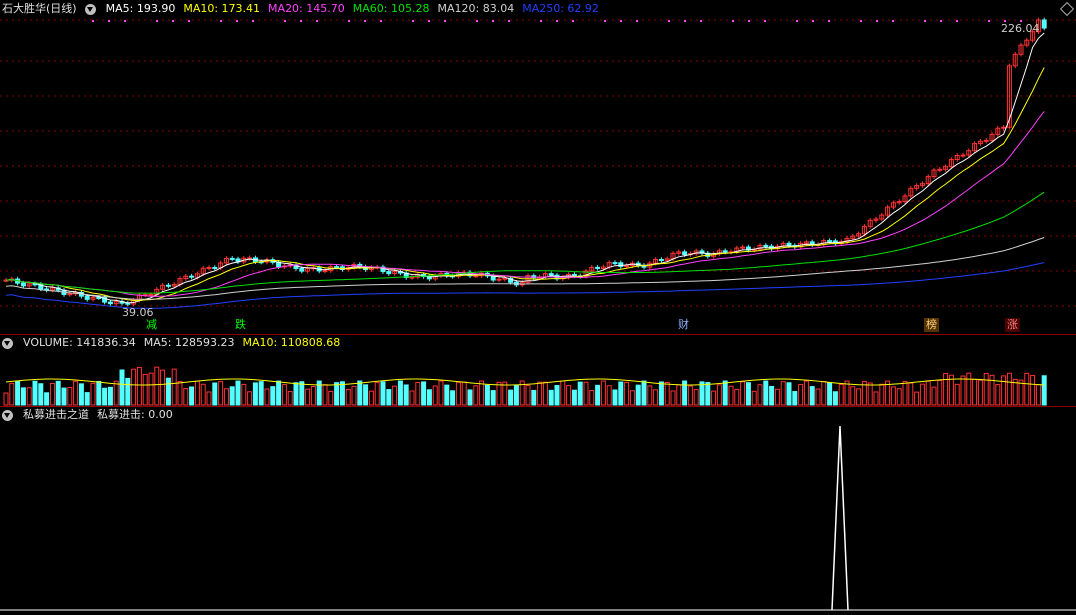  I want to click on marker-bang: 榜, so click(931, 325).